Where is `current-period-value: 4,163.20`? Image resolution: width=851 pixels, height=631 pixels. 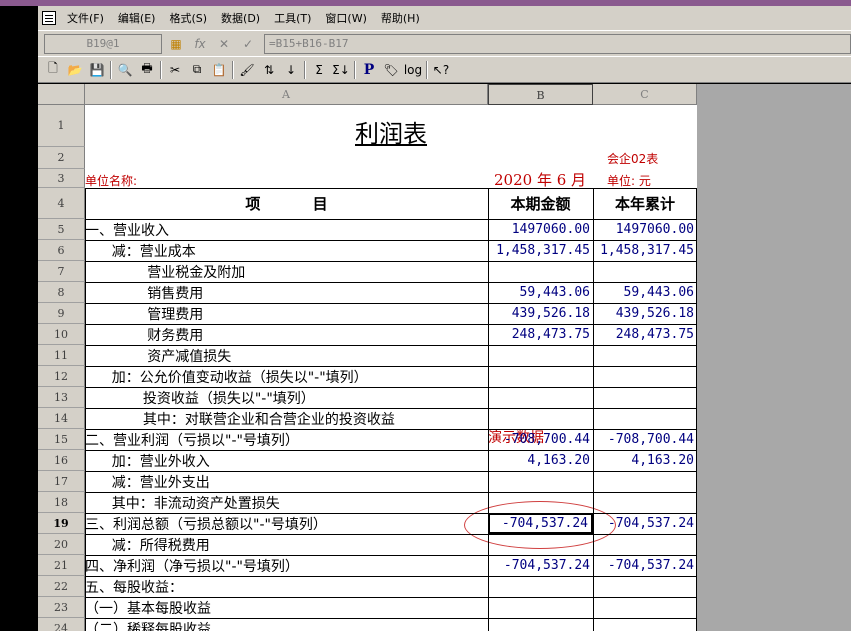 current-period-value: 4,163.20 is located at coordinates (540, 460).